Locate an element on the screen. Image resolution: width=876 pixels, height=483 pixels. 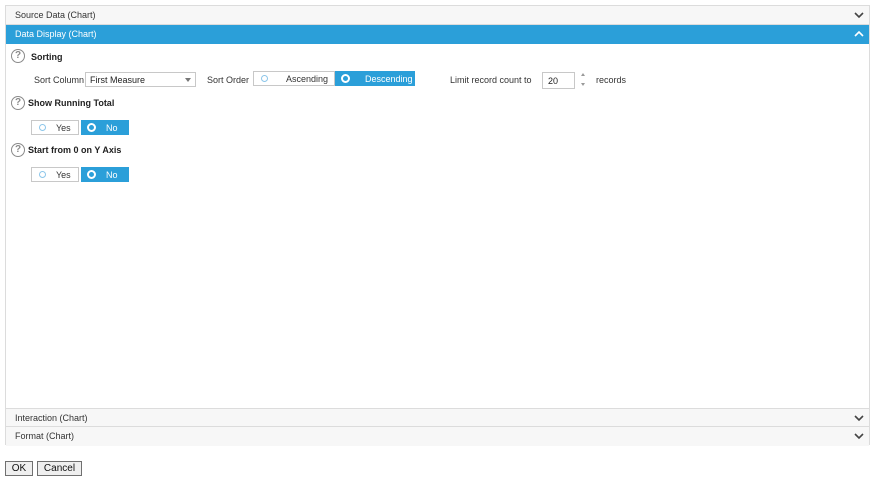
dropdown-arrow-icon is located at coordinates (188, 80).